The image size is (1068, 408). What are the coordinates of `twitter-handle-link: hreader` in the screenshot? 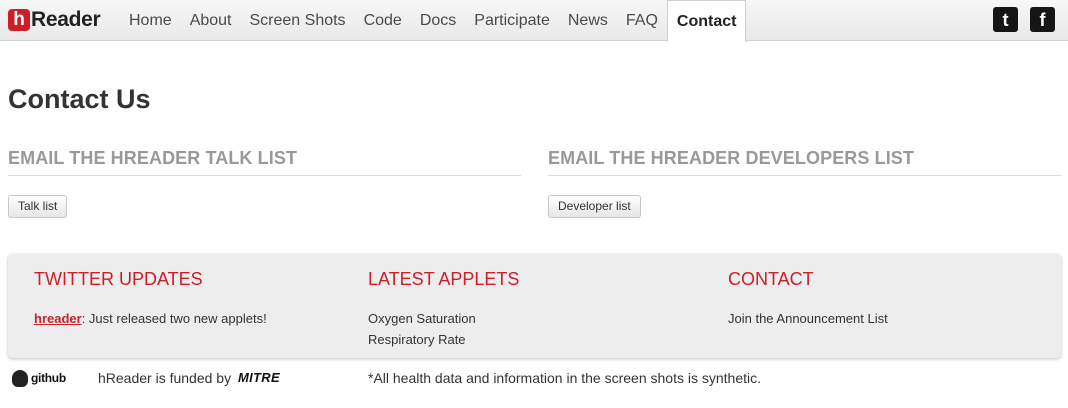 It's located at (58, 318).